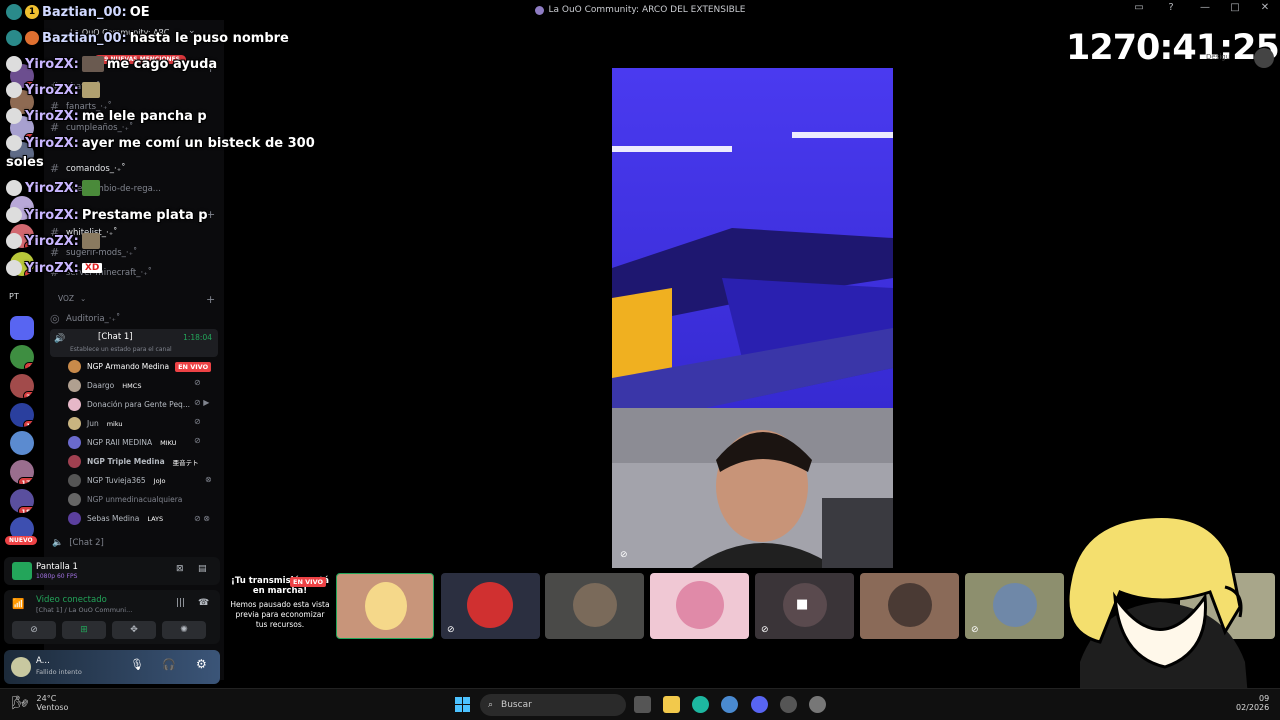  I want to click on stream-settings-icon: ▤, so click(202, 569).